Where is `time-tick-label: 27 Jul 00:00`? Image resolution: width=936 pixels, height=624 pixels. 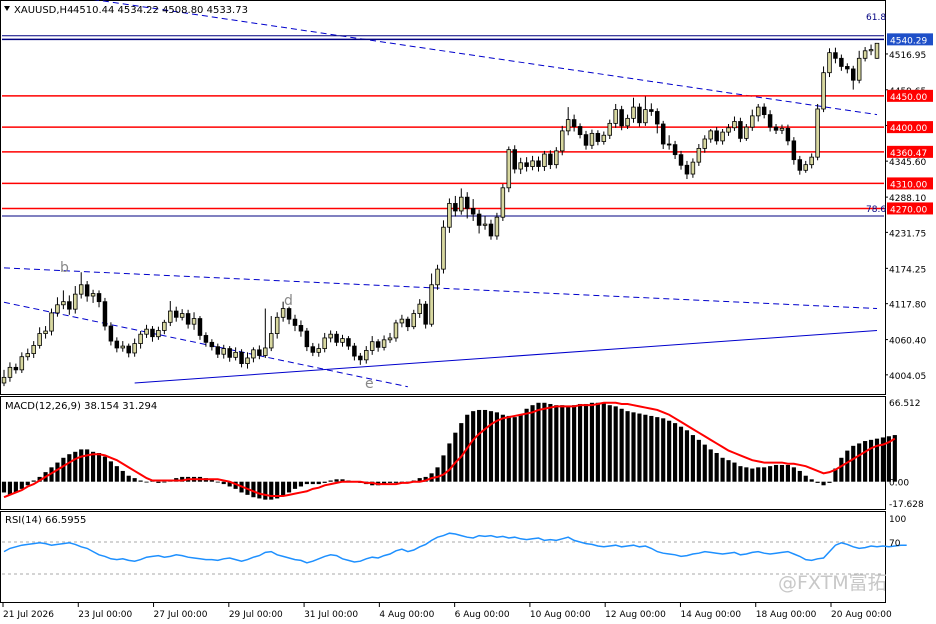 time-tick-label: 27 Jul 00:00 is located at coordinates (181, 615).